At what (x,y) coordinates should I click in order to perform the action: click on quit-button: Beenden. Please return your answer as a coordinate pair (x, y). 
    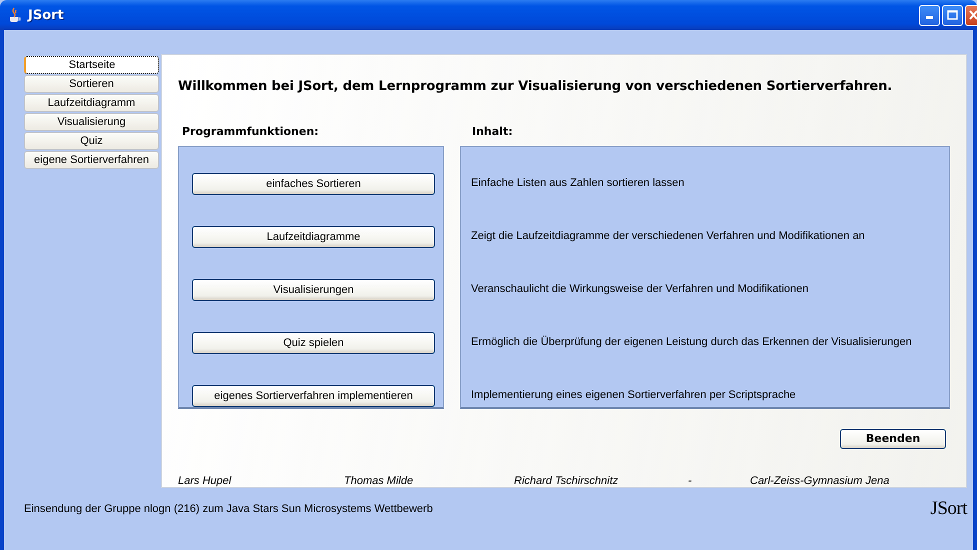
    Looking at the image, I should click on (893, 438).